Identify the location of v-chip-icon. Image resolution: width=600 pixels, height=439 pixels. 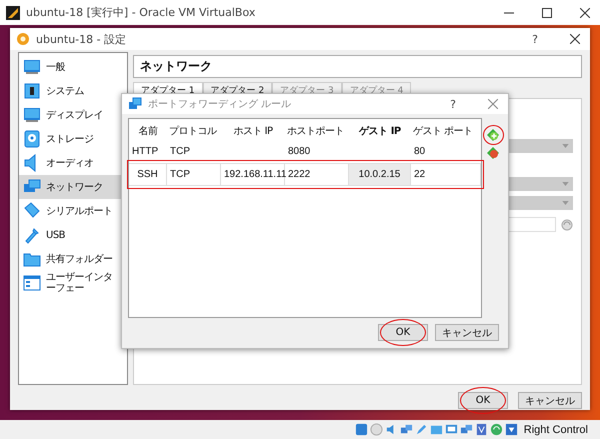
(481, 429).